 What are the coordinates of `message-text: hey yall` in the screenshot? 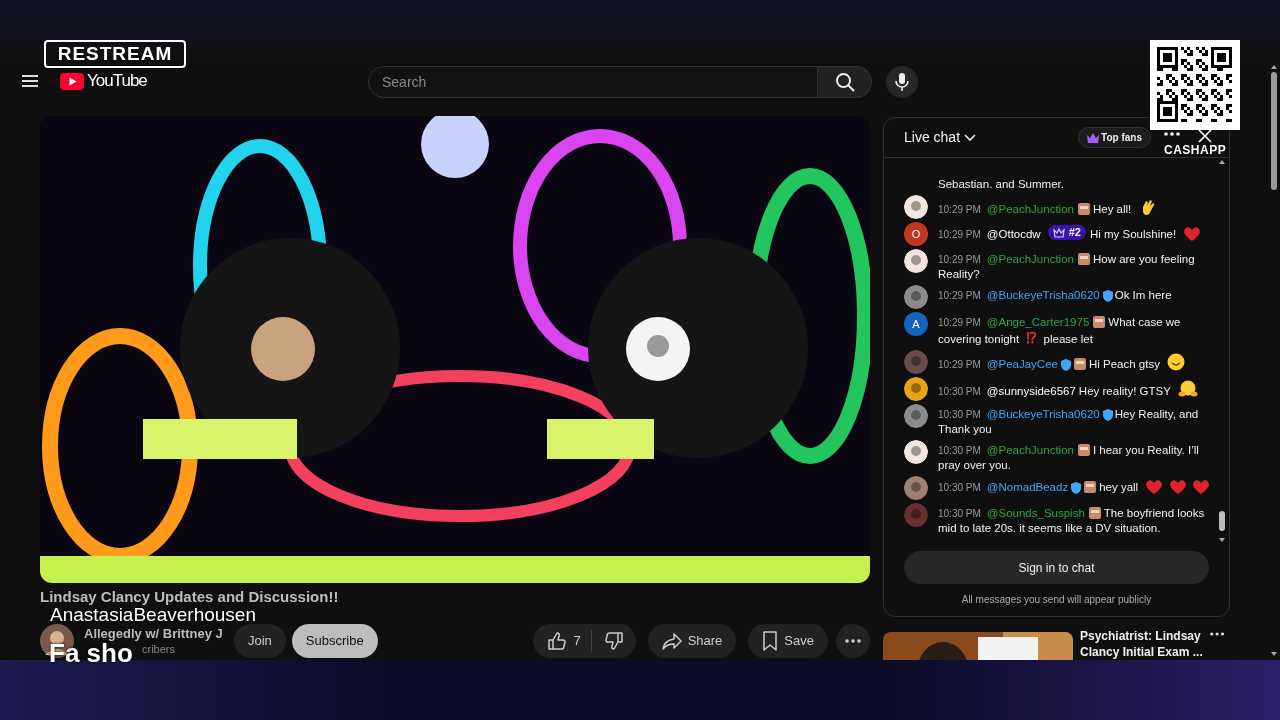 It's located at (1119, 487).